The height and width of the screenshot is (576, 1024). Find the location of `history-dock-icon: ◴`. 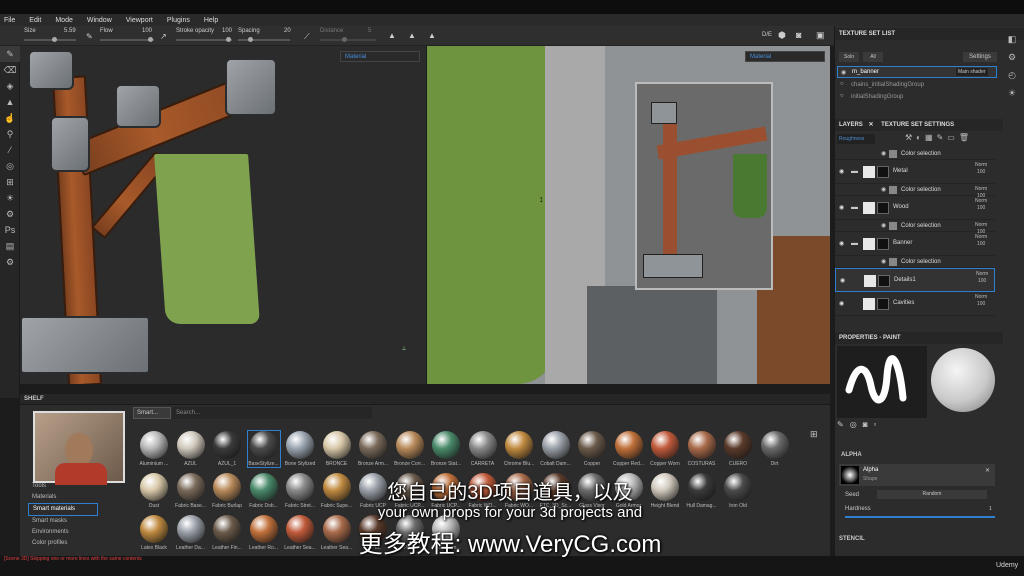

history-dock-icon: ◴ is located at coordinates (1012, 75).